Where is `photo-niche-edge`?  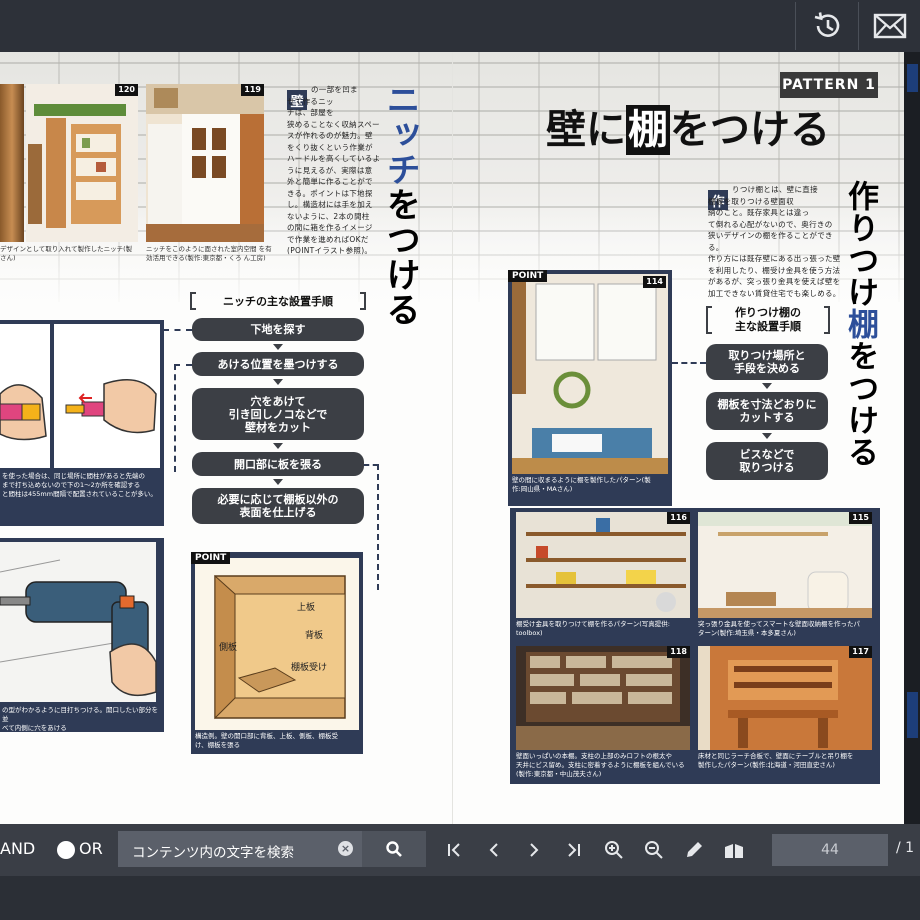
photo-niche-edge is located at coordinates (12, 163).